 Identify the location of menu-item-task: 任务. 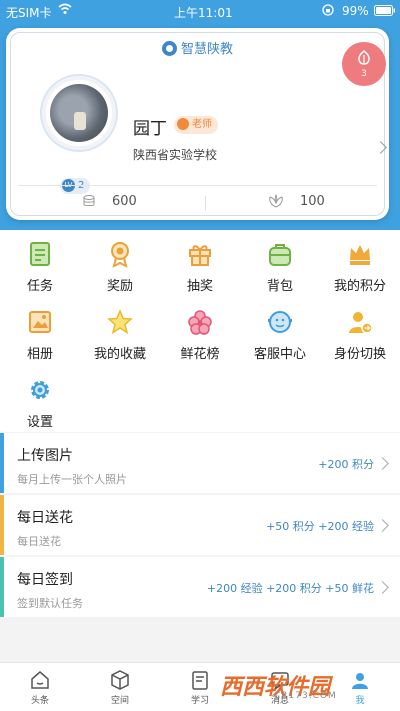
(40, 267).